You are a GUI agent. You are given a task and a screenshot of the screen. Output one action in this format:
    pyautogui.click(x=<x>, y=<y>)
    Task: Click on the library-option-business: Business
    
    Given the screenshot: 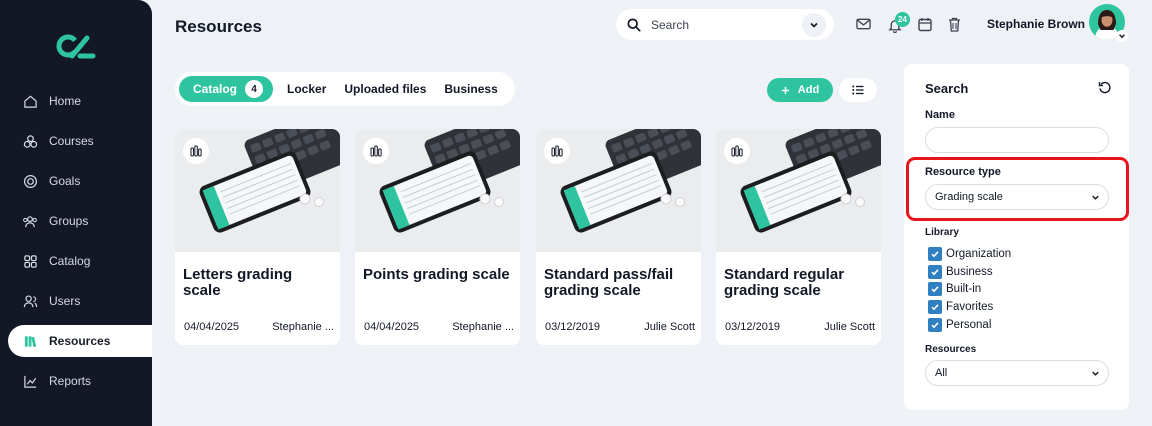 What is the action you would take?
    pyautogui.click(x=969, y=272)
    